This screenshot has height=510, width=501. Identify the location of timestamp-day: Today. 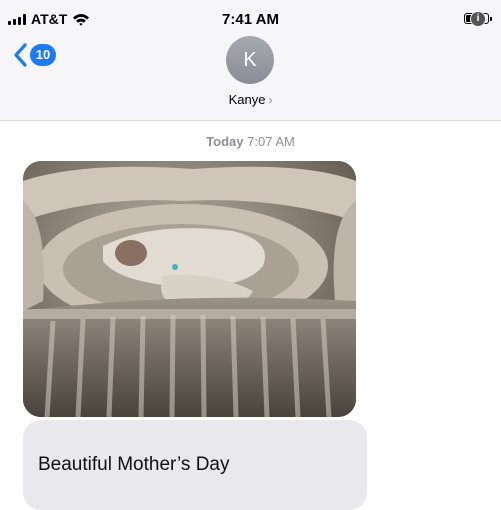
(225, 141).